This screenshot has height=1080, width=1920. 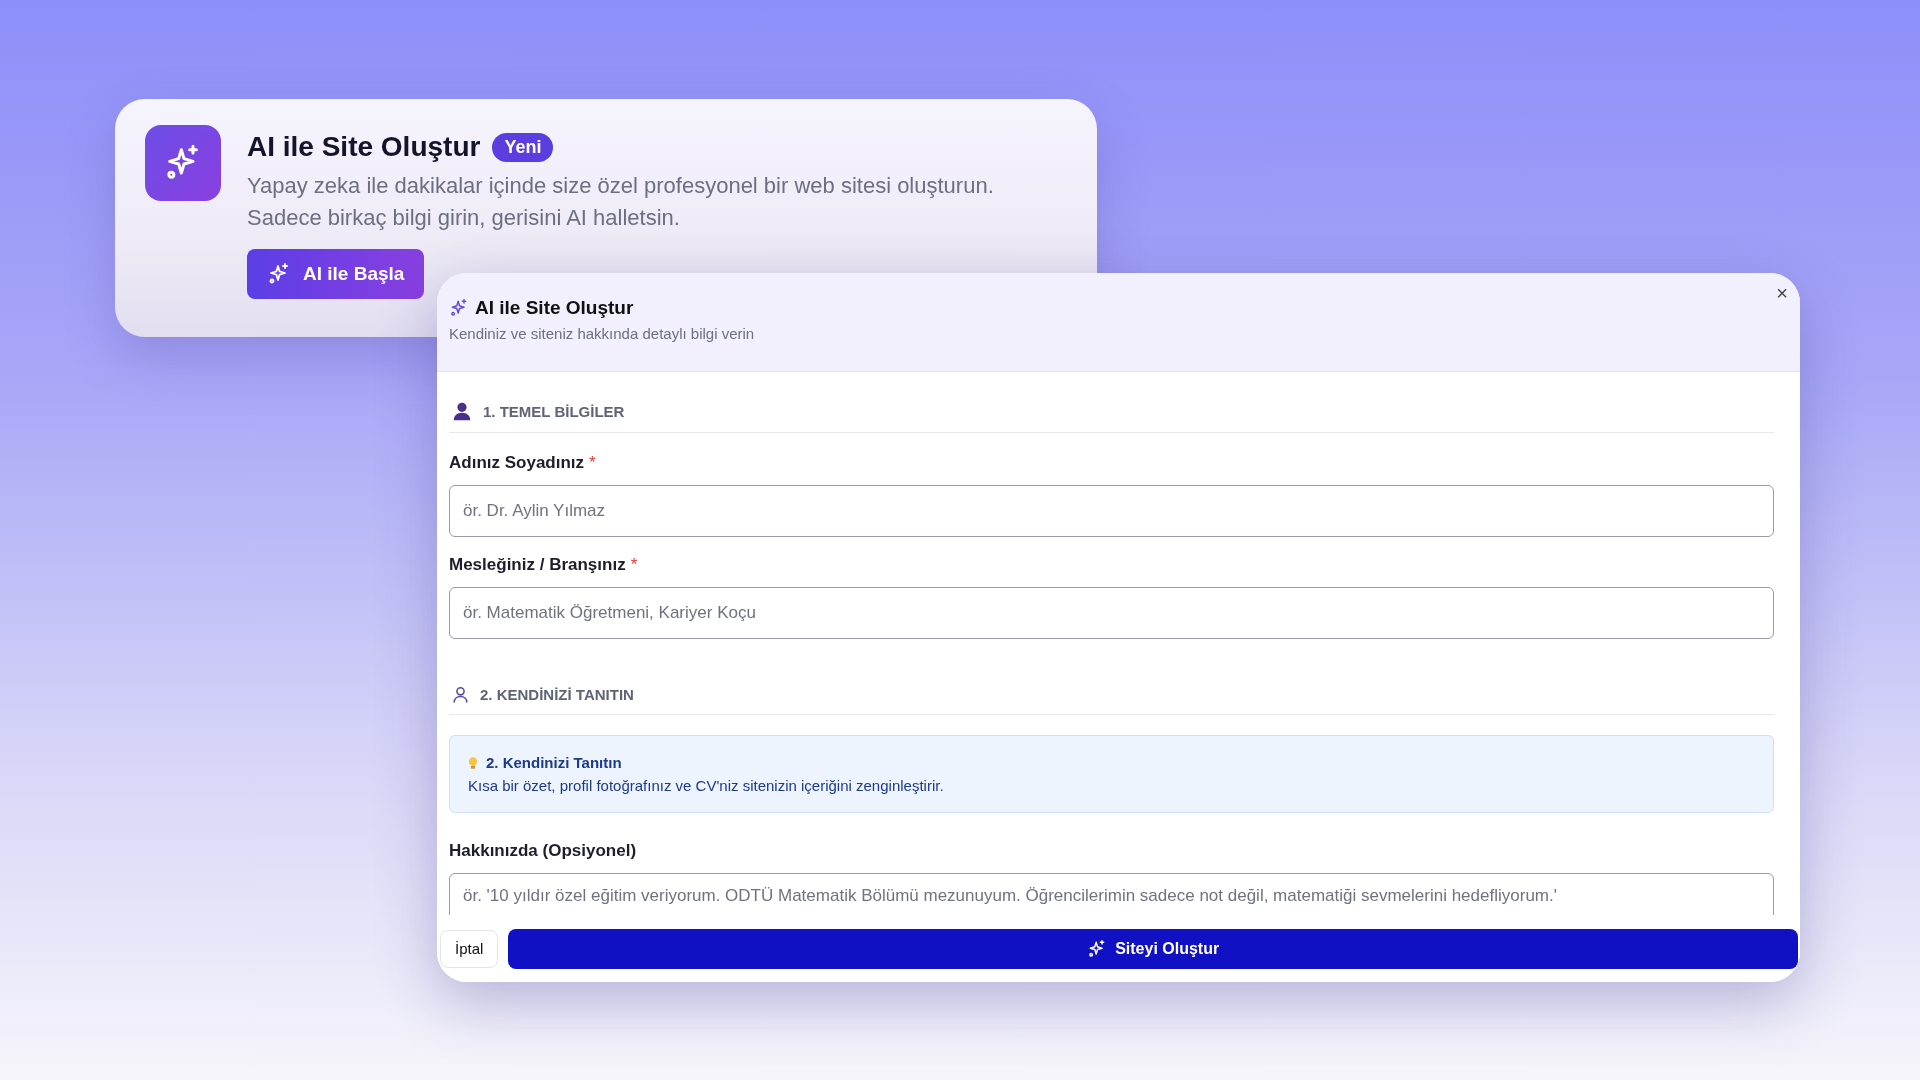 I want to click on card-title: AI ile Site Oluştur, so click(x=364, y=147).